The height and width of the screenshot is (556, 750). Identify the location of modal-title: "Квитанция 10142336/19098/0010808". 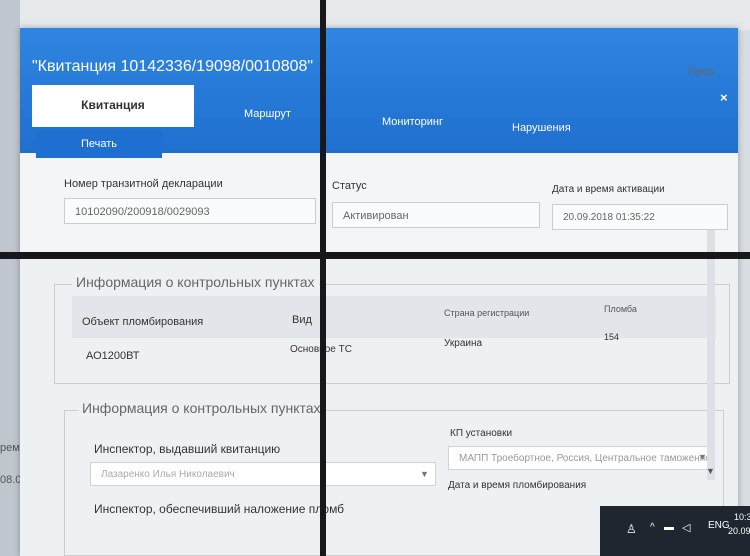
(173, 66).